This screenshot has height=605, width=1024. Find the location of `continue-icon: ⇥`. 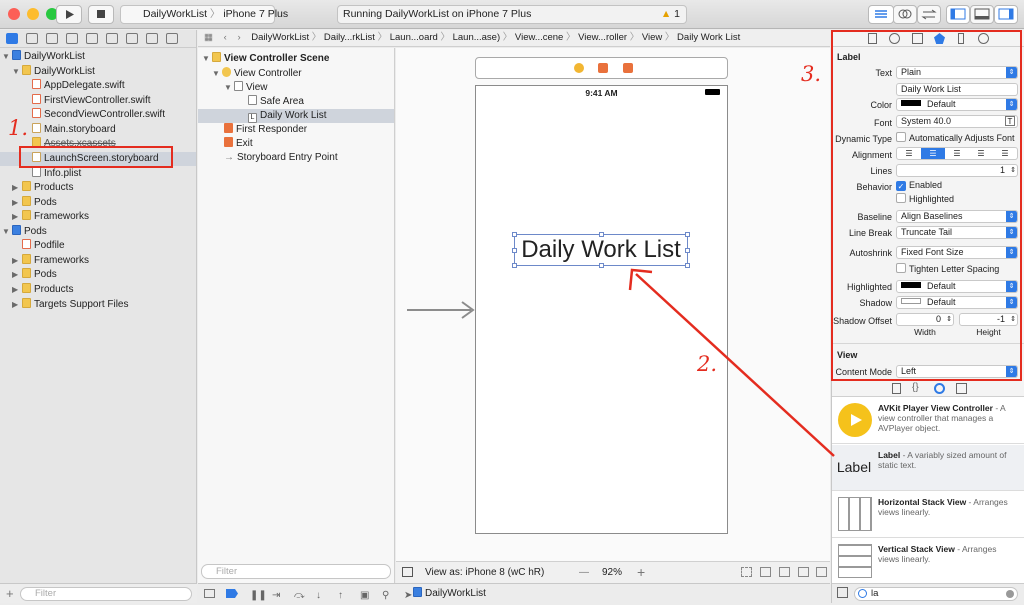

continue-icon: ⇥ is located at coordinates (276, 595).